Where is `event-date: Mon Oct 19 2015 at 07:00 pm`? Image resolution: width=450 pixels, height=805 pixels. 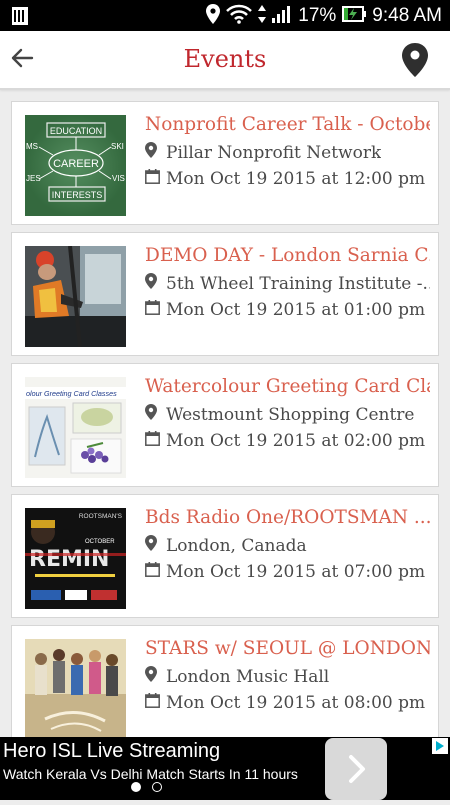 event-date: Mon Oct 19 2015 at 07:00 pm is located at coordinates (287, 572).